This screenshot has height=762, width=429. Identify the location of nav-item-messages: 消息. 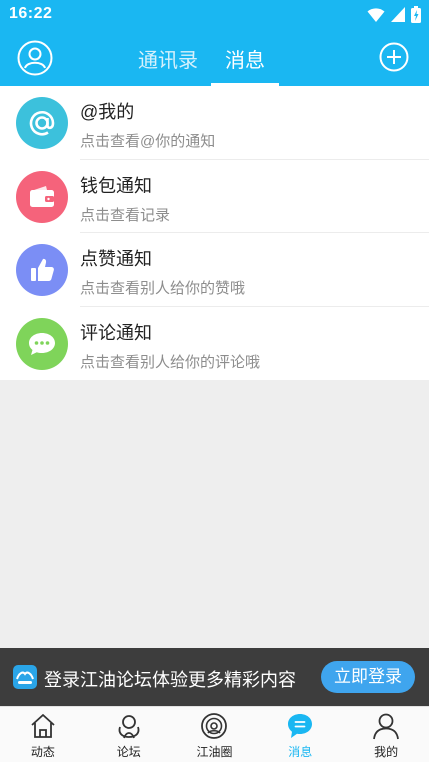
(300, 734).